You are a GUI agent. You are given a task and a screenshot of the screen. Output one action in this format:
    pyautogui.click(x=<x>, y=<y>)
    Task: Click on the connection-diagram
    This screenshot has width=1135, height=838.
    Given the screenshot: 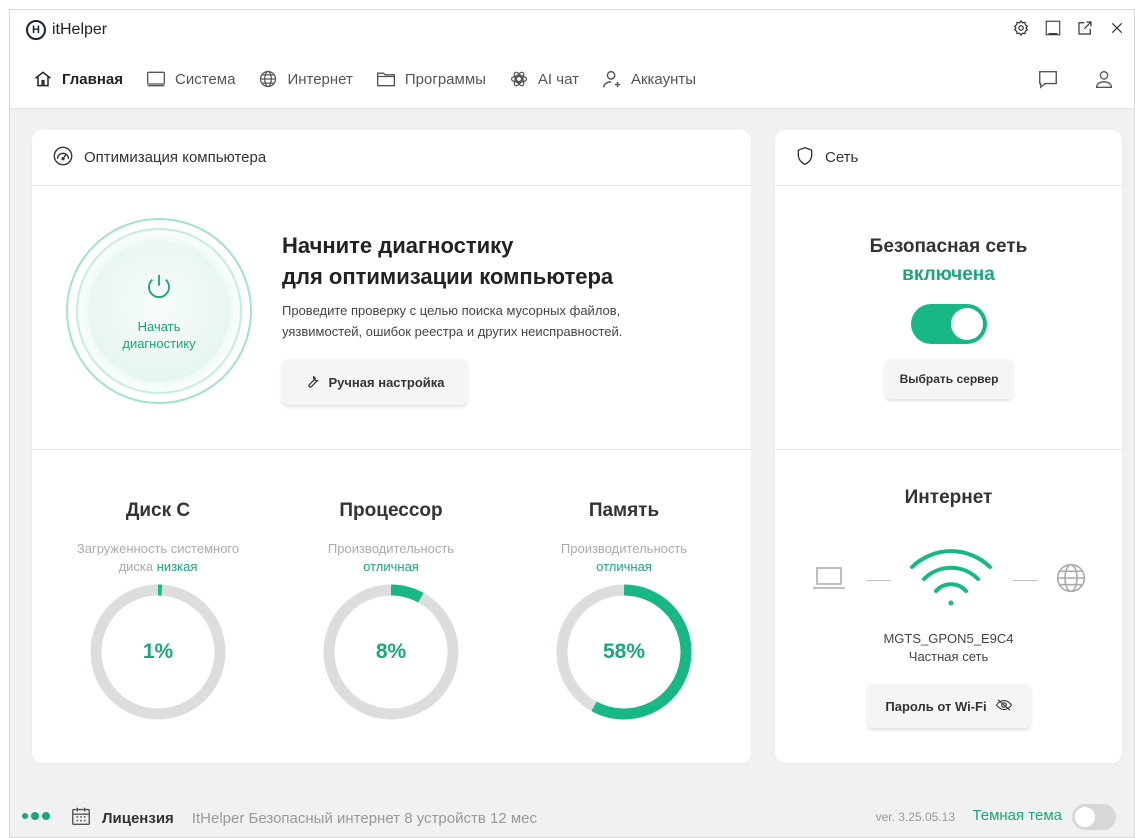 What is the action you would take?
    pyautogui.click(x=949, y=580)
    